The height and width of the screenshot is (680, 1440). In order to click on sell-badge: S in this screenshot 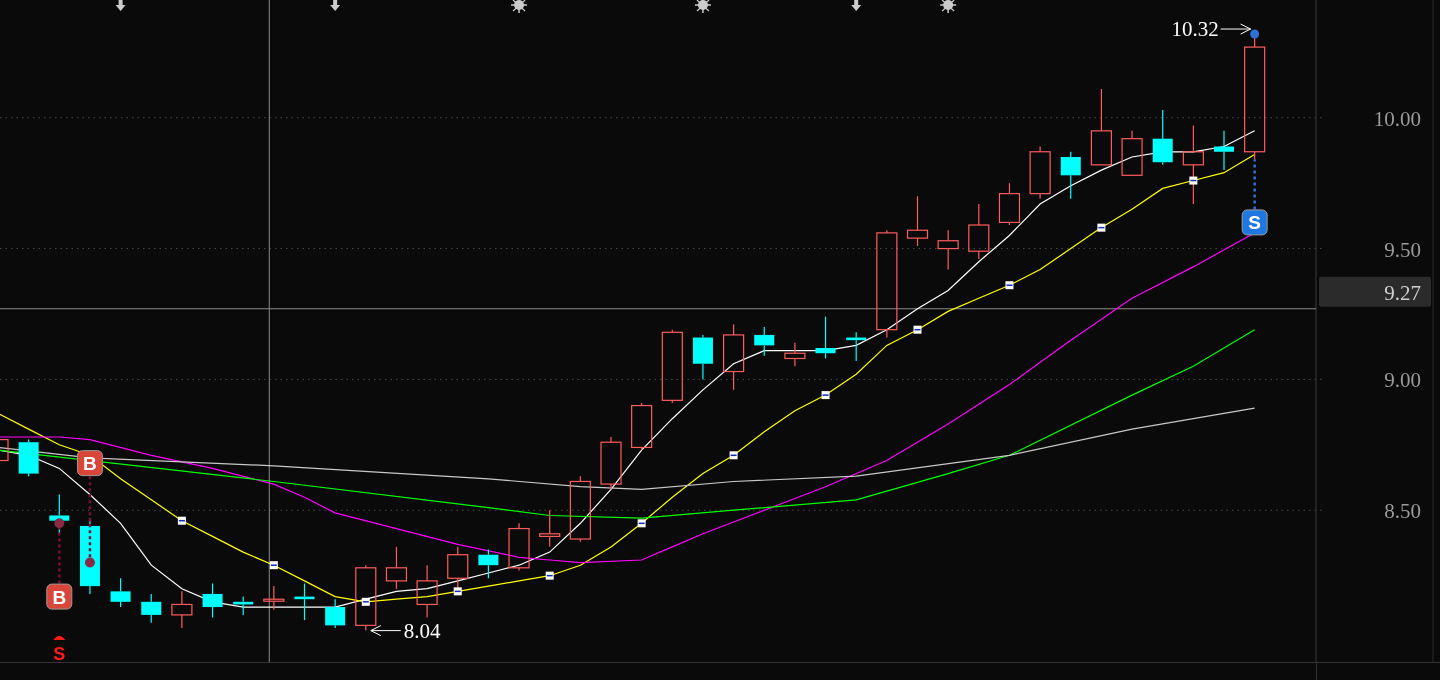, I will do `click(1254, 222)`.